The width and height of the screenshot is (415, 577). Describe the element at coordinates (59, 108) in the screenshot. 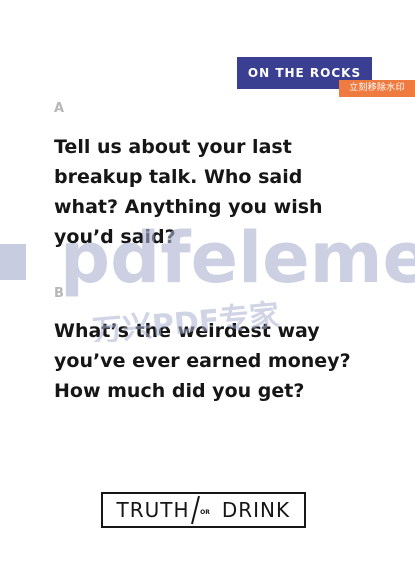

I see `option-a-letter: A` at that location.